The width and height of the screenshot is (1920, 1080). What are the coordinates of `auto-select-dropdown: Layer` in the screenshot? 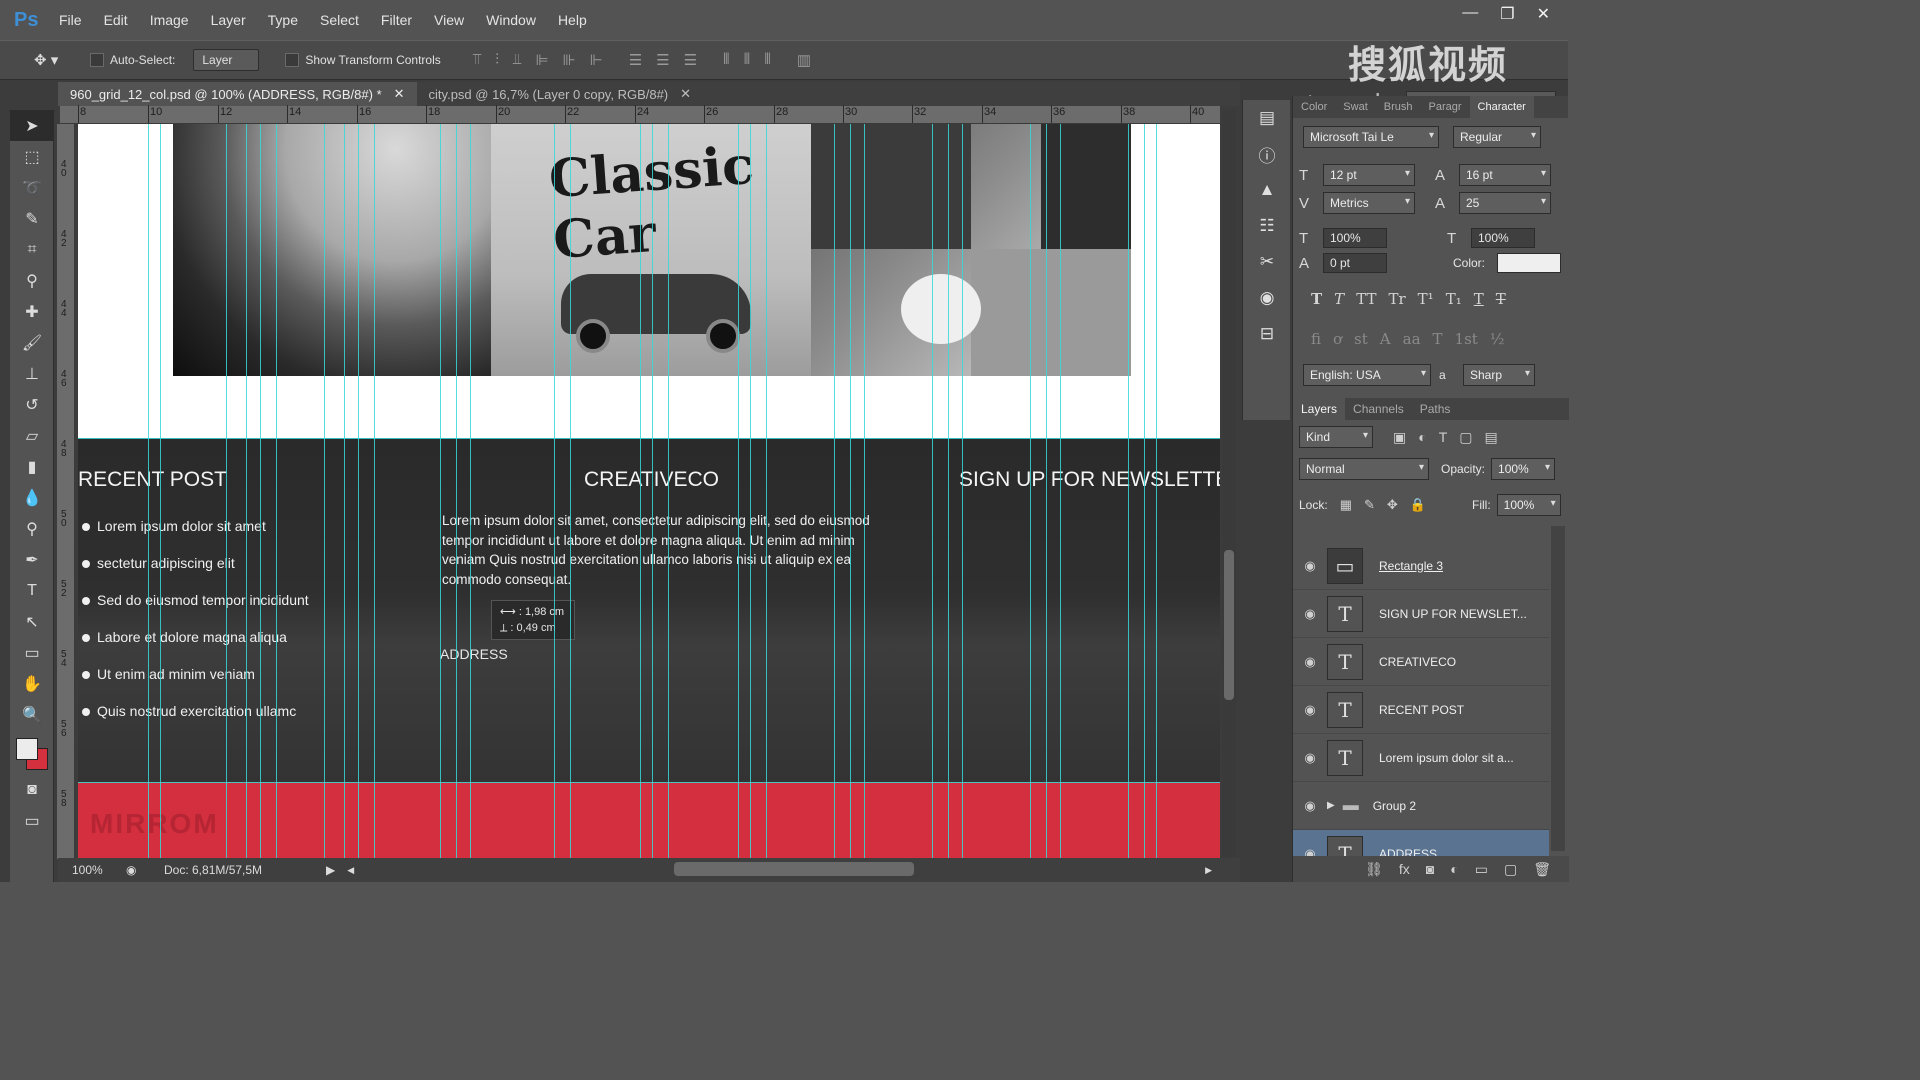 It's located at (226, 60).